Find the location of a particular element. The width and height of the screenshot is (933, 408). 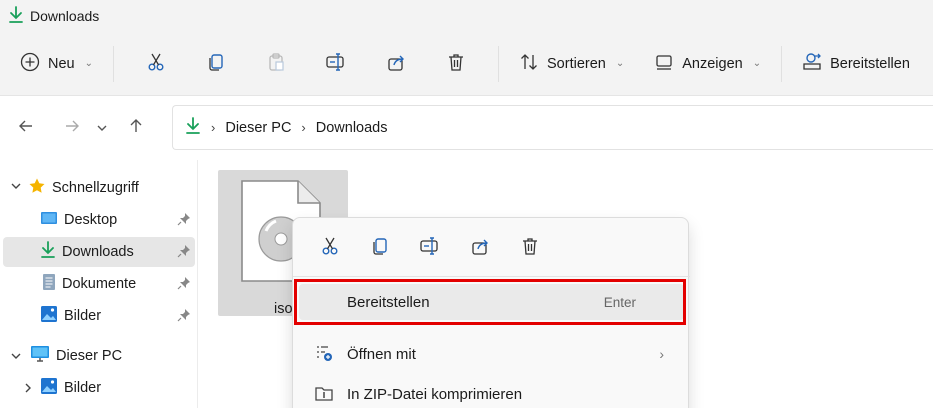

context-menu-divider is located at coordinates (491, 276).